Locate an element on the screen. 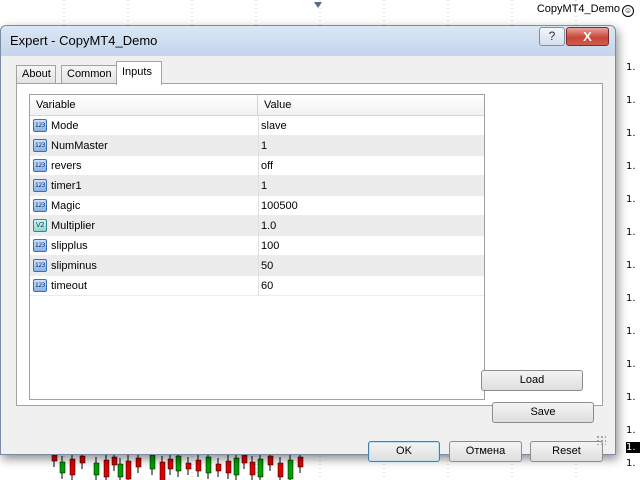 Image resolution: width=640 pixels, height=480 pixels. variable-name: Mode is located at coordinates (65, 126).